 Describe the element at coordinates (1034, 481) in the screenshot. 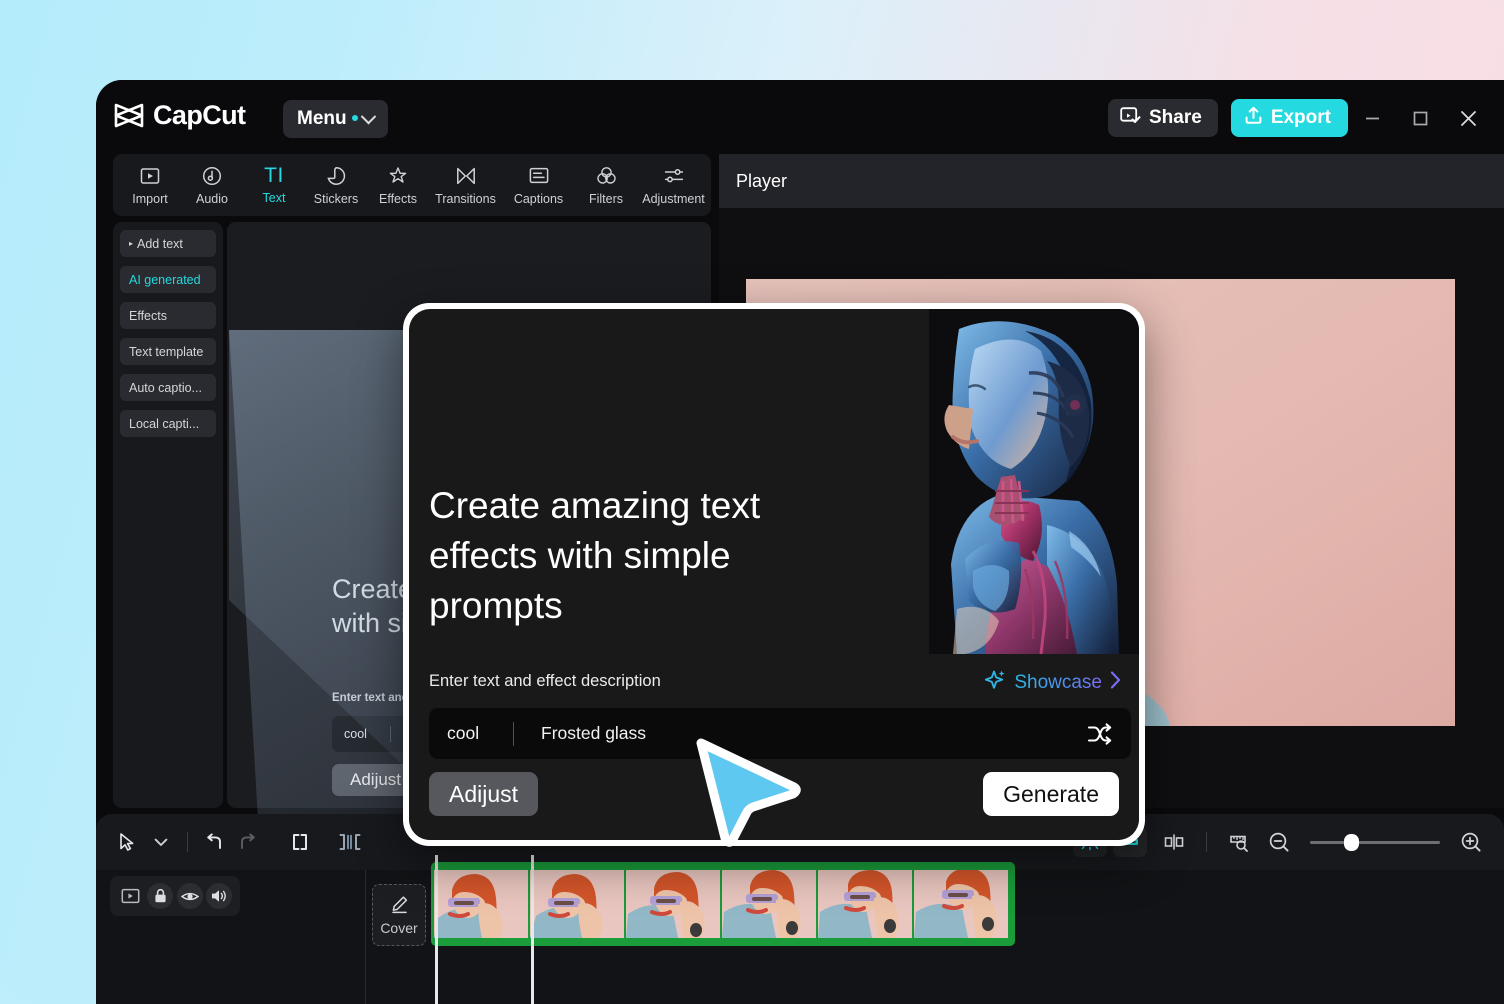

I see `ai-robot-woman-image` at that location.